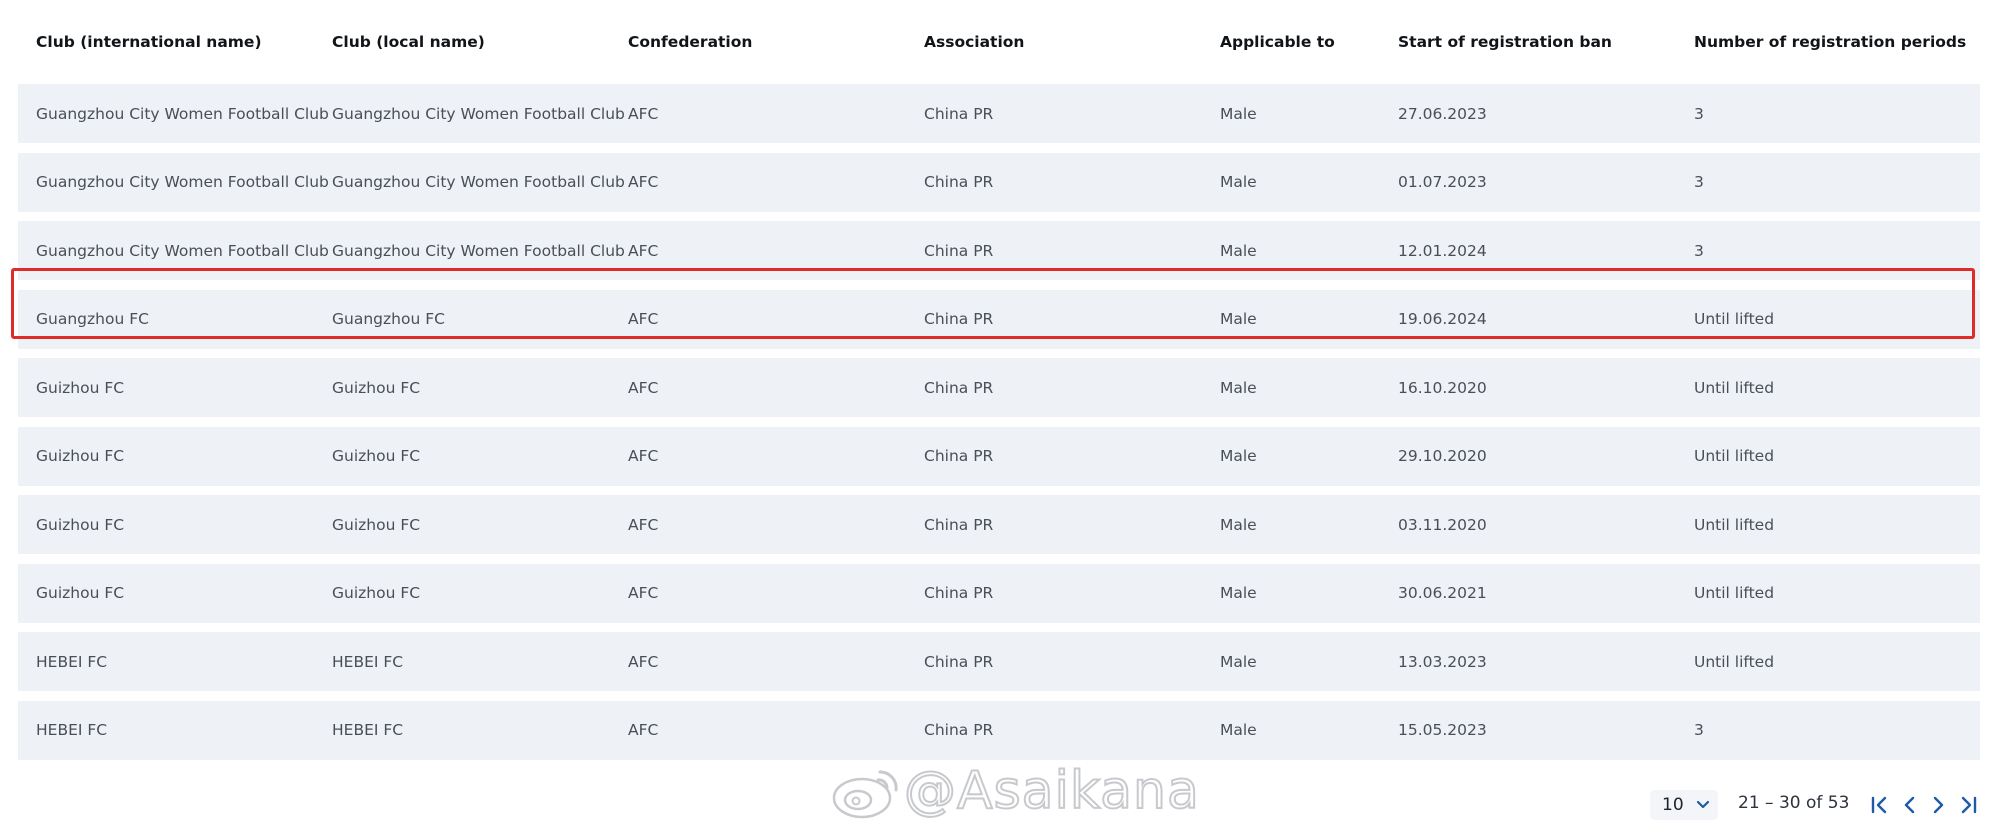 This screenshot has width=2000, height=832. I want to click on cell-start-of-registration-ban: 13.03.2023, so click(1442, 661).